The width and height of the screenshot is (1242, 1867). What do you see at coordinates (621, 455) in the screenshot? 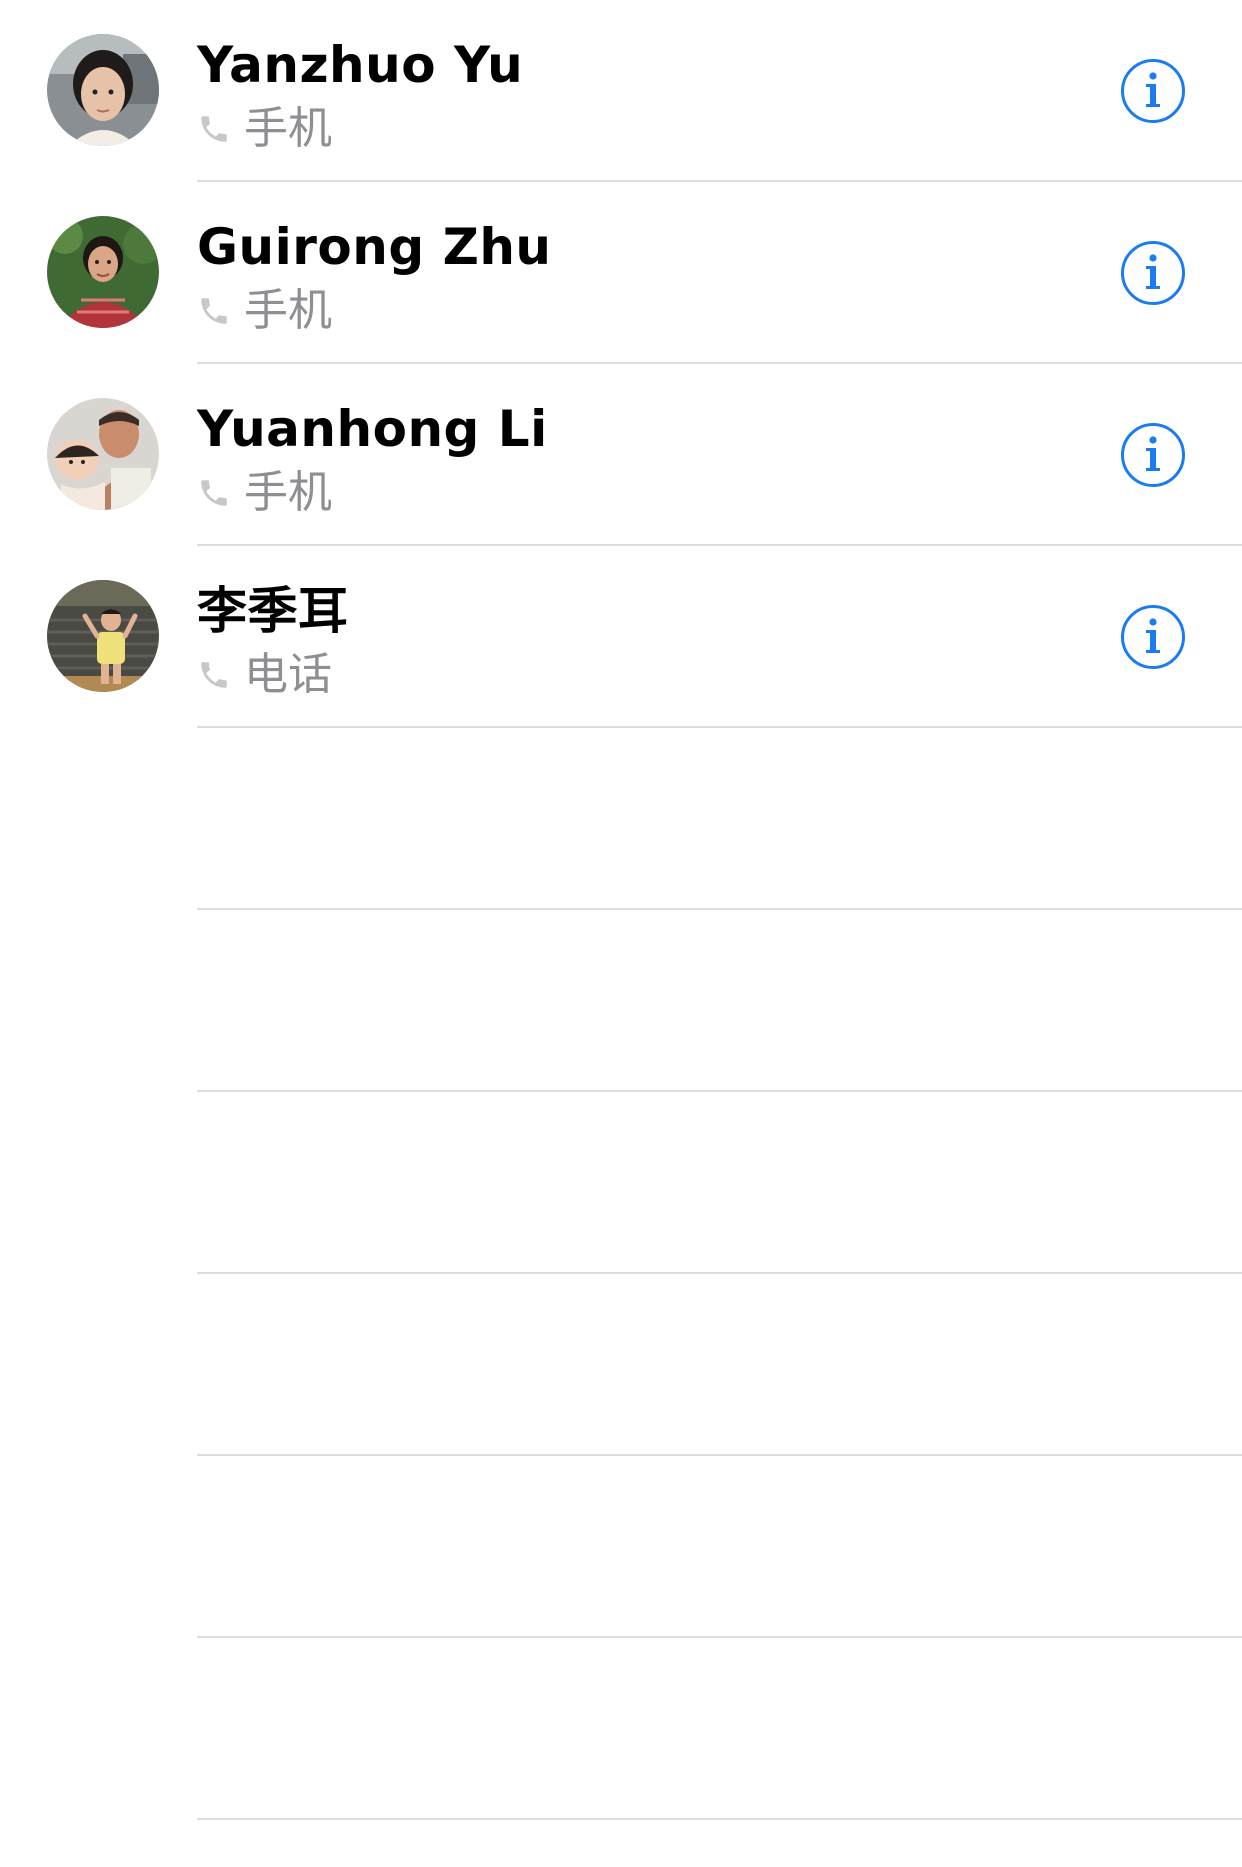
I see `contact-row: Yuanhong Li 手机` at bounding box center [621, 455].